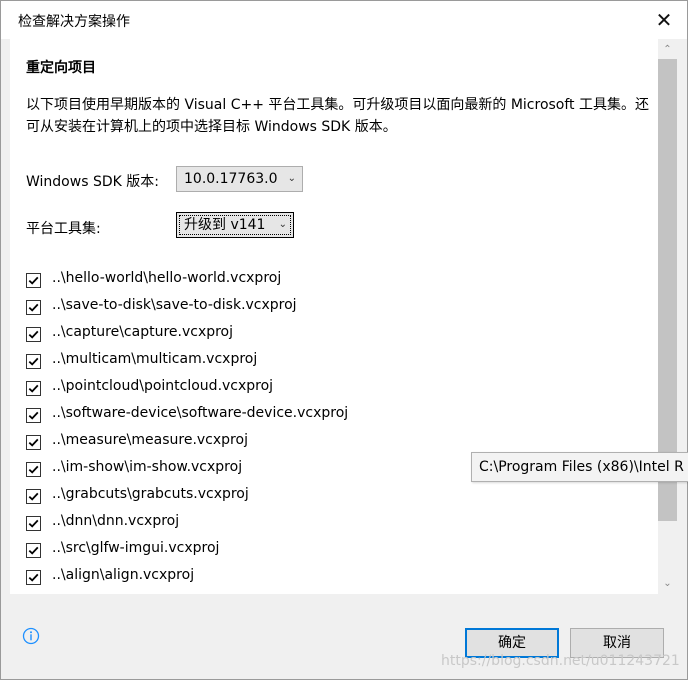 Image resolution: width=688 pixels, height=680 pixels. Describe the element at coordinates (667, 584) in the screenshot. I see `scroll-down-icon: ⌄` at that location.